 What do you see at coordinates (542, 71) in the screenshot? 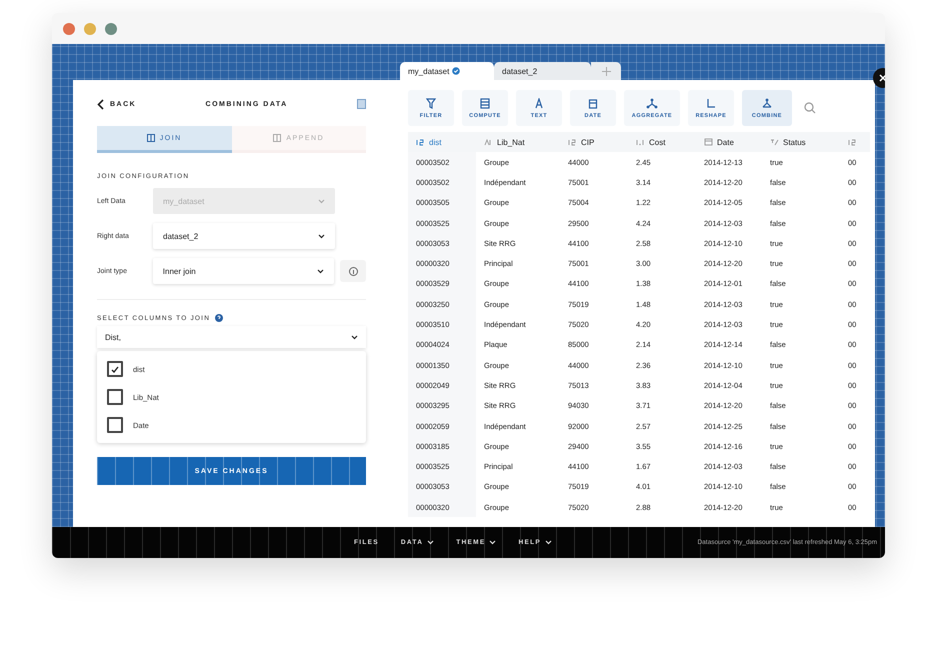
I see `dataset-tab: dataset_2` at bounding box center [542, 71].